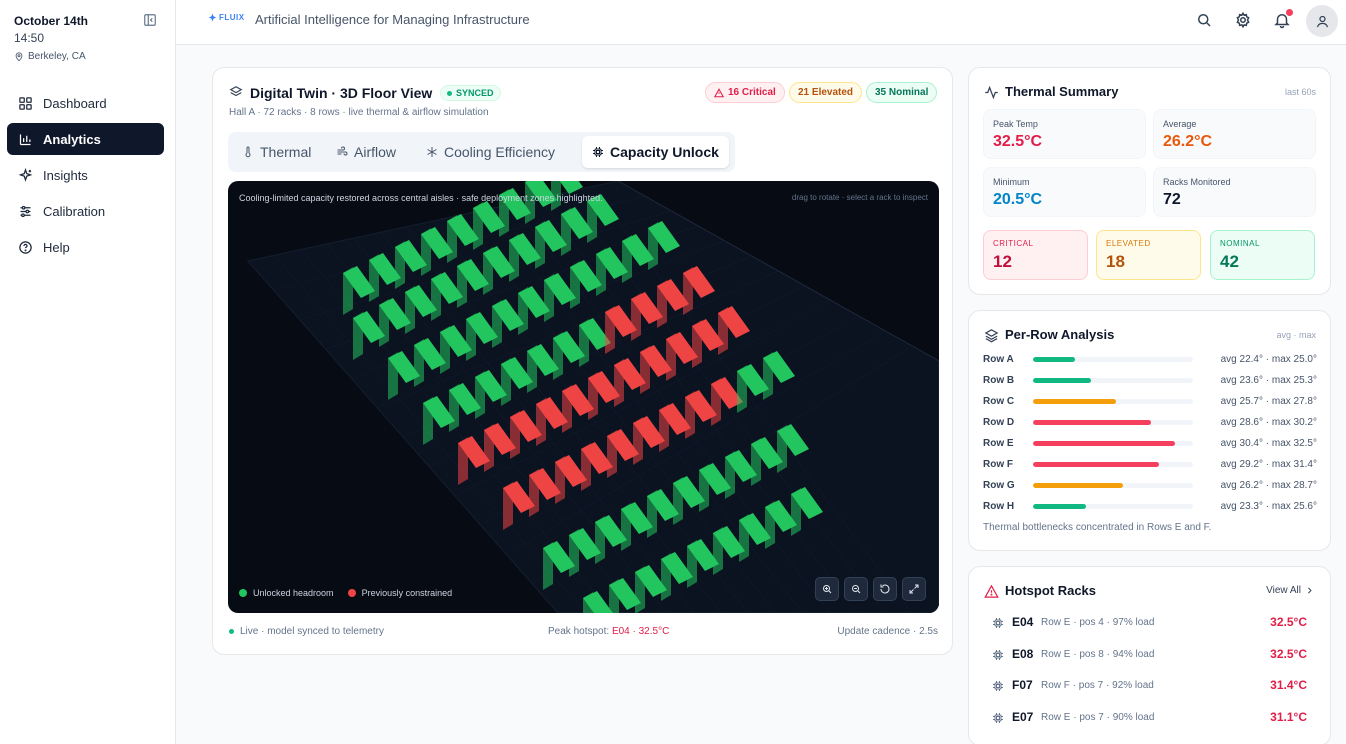 The image size is (1346, 744). Describe the element at coordinates (1150, 486) in the screenshot. I see `row-stat: Row G avg 26.2° · max 28.7°` at that location.